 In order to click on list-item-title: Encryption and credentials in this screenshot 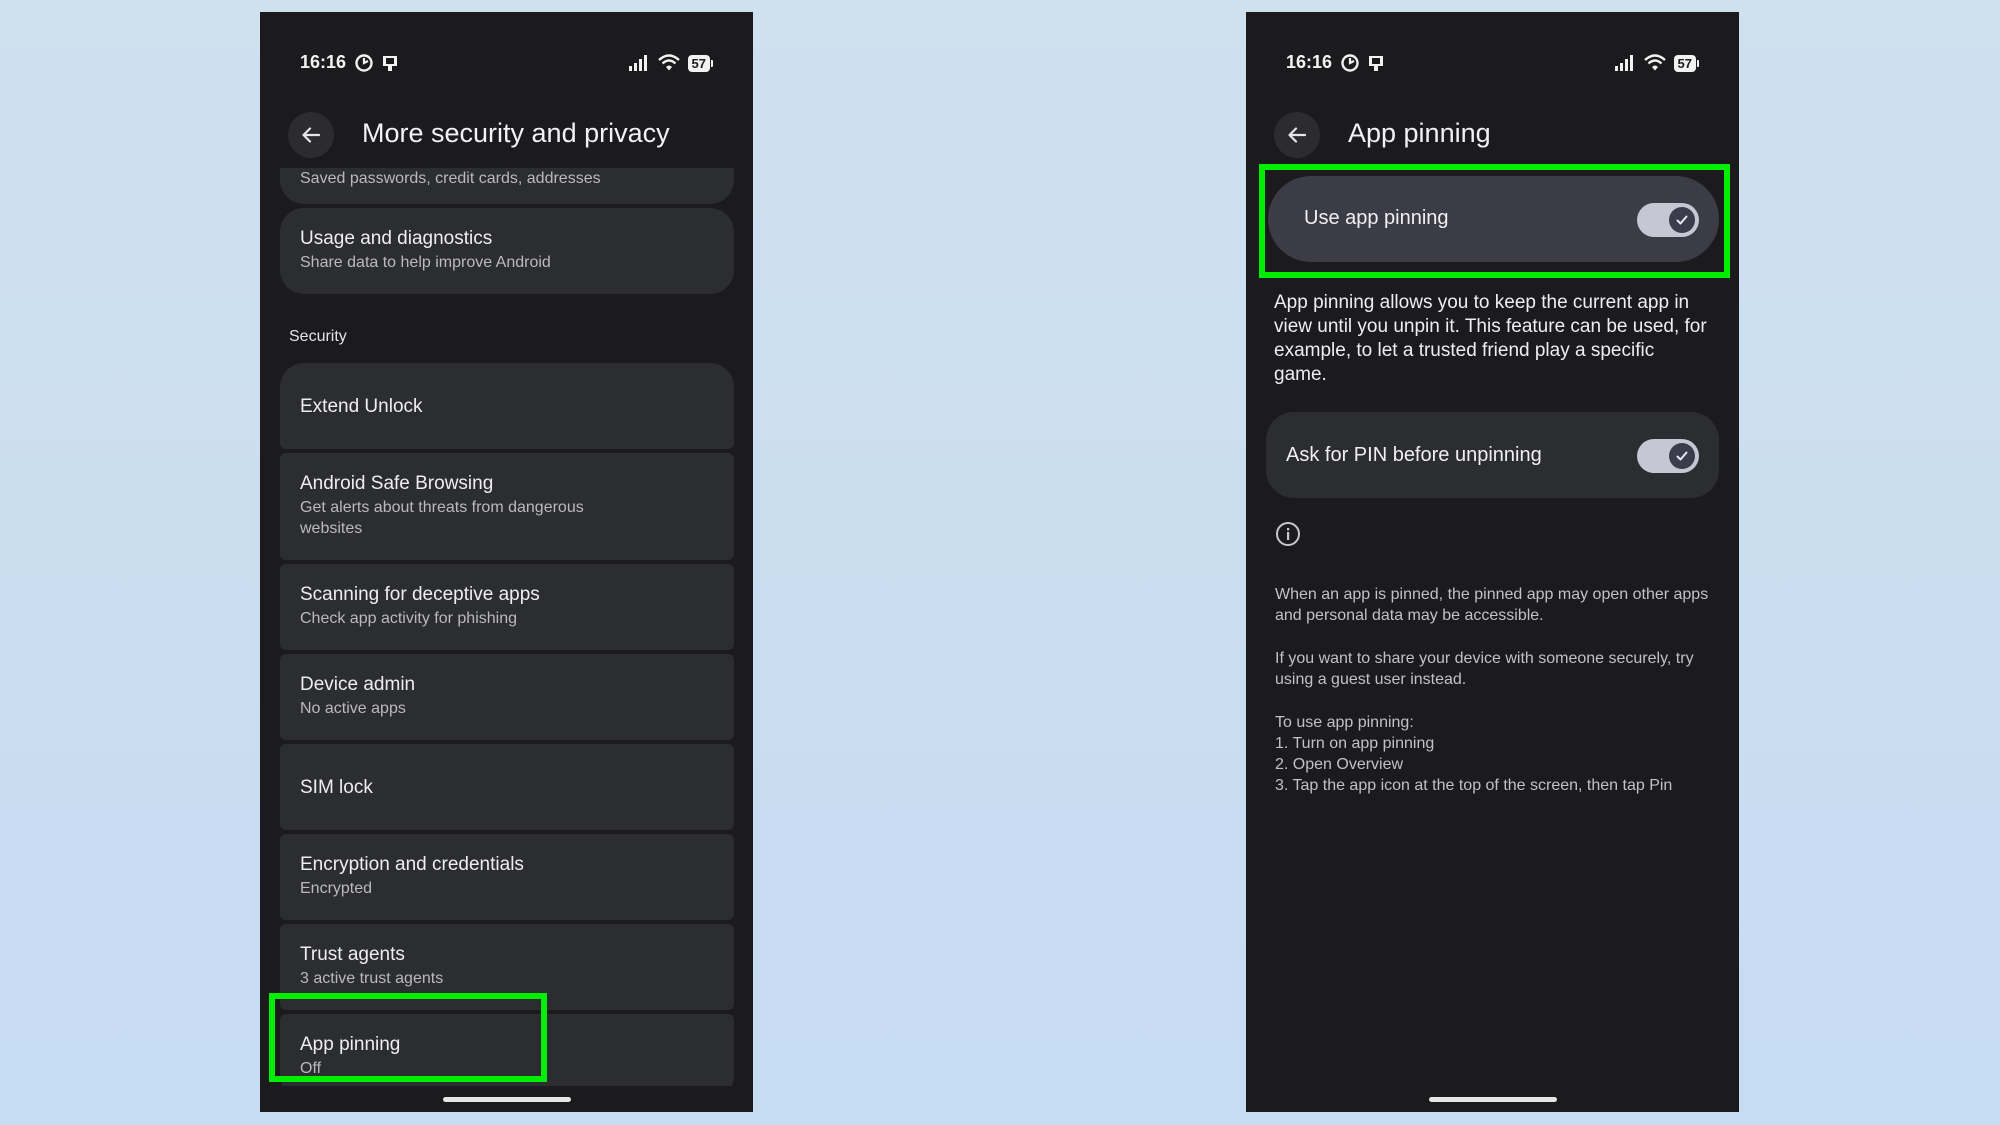, I will do `click(412, 864)`.